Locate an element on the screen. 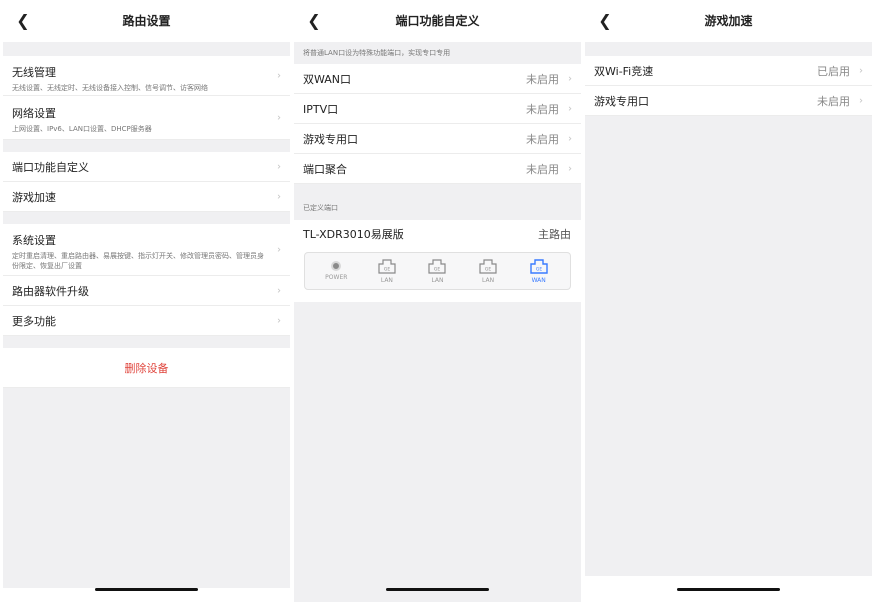  game-item-game-port: 游戏专用口 未启用 › is located at coordinates (728, 101).